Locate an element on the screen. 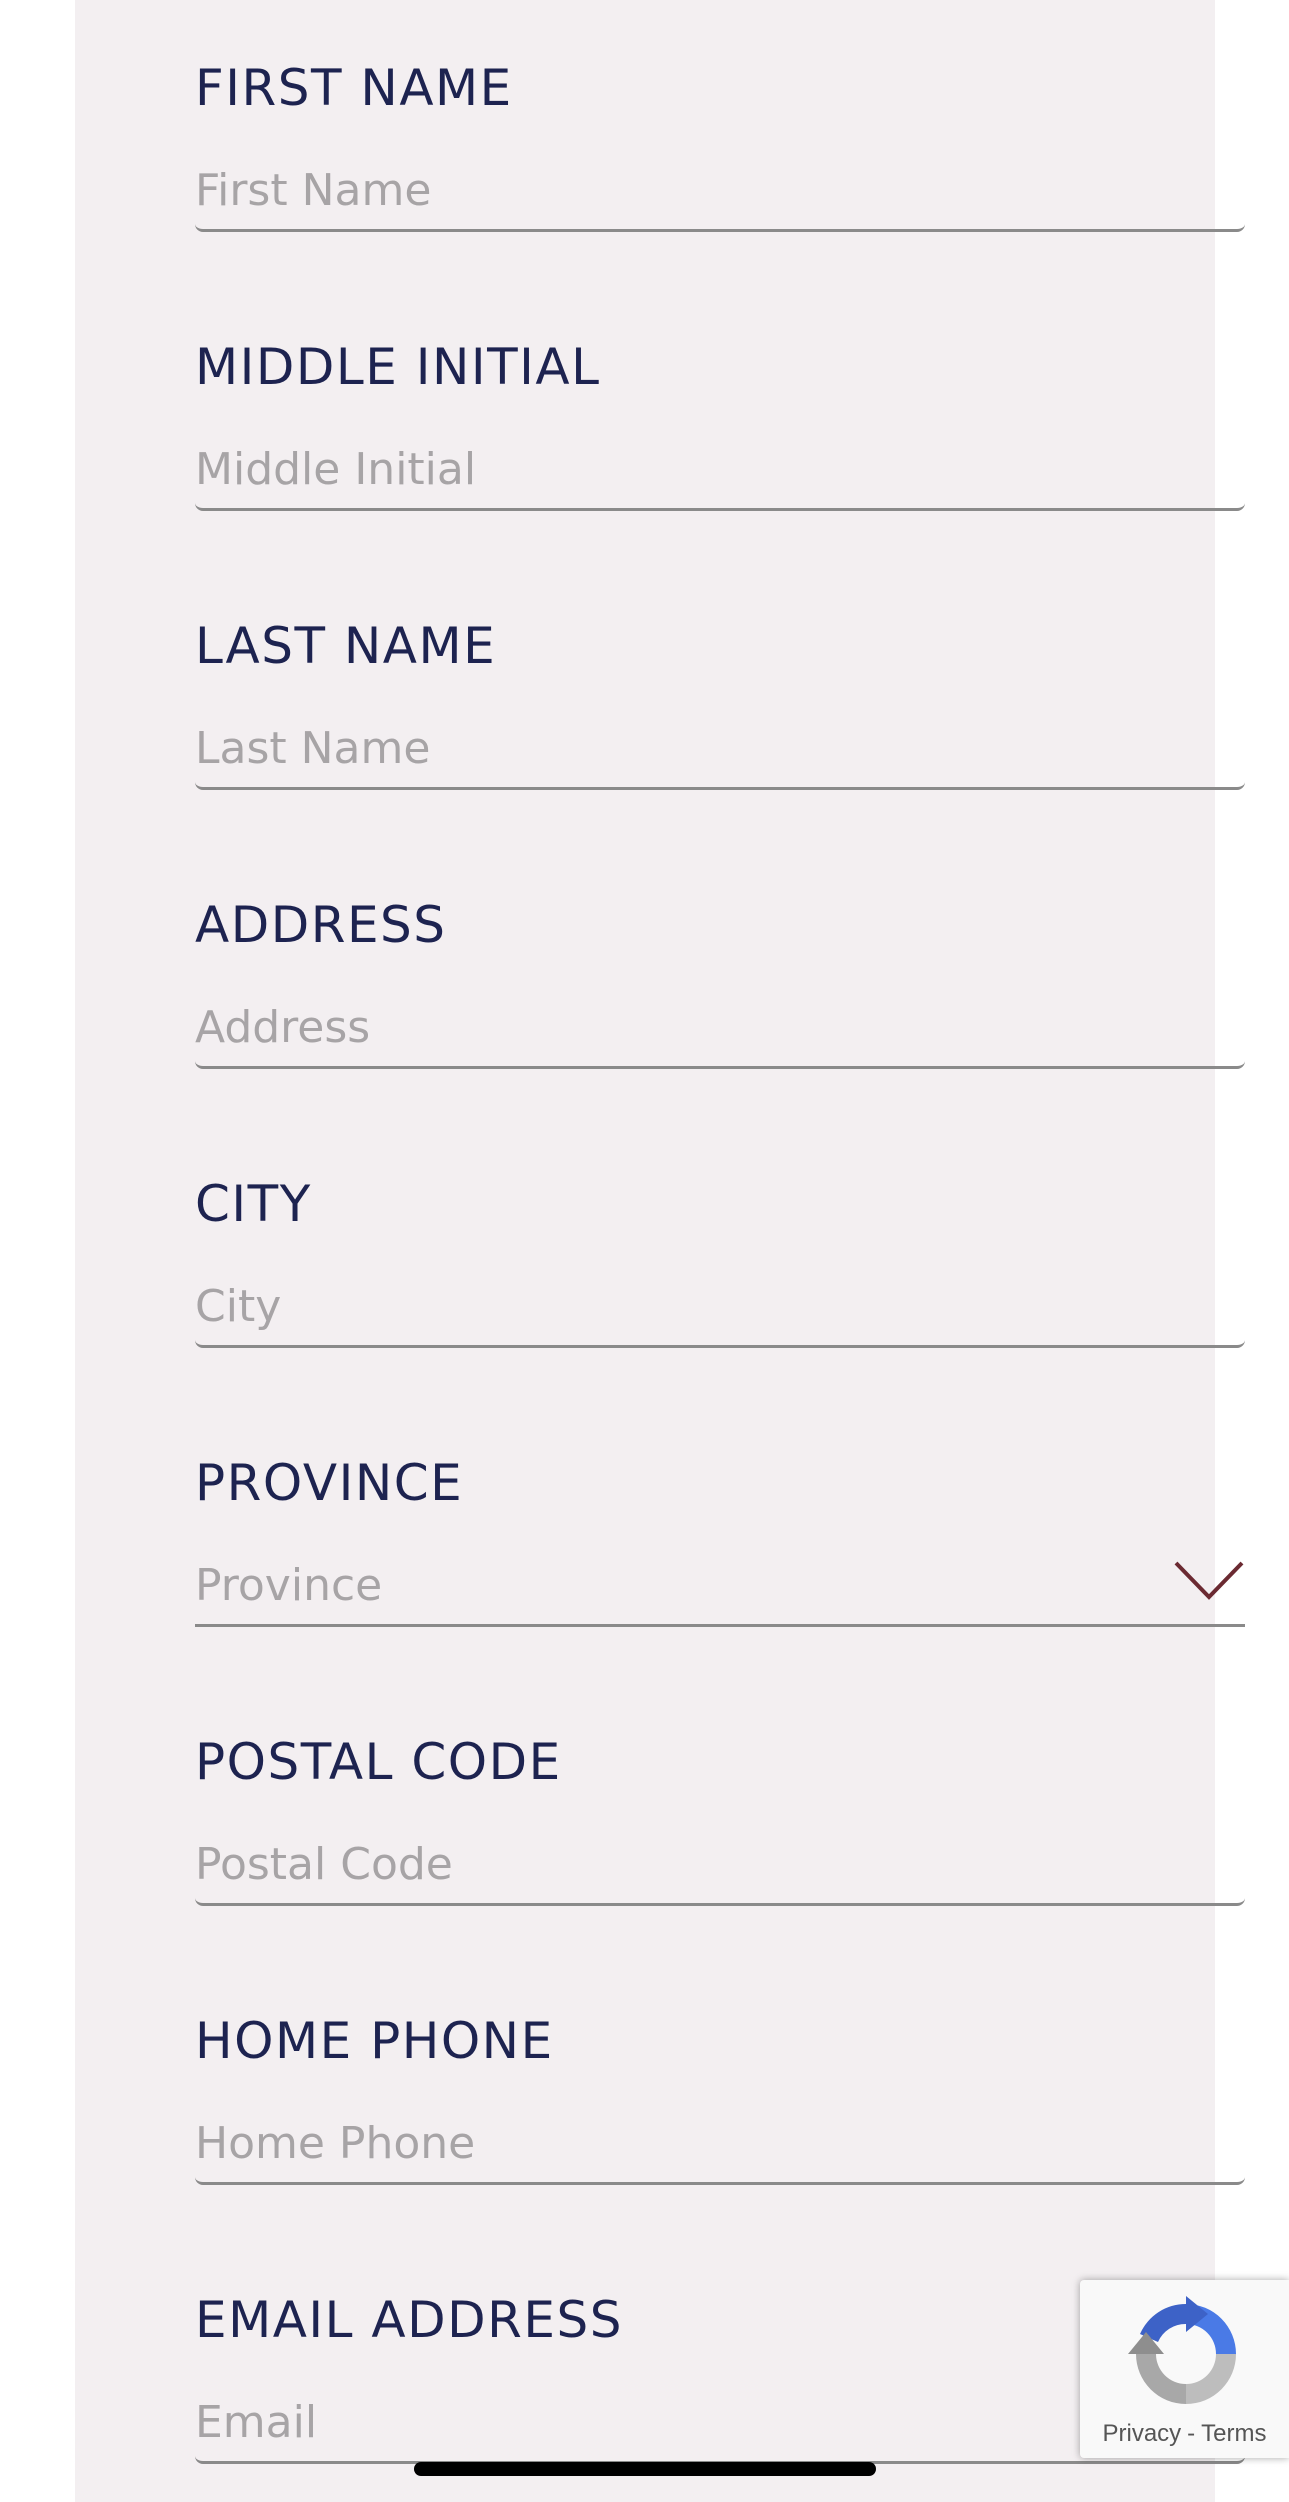 The width and height of the screenshot is (1289, 2502). home-phone-label: HOME PHONE is located at coordinates (374, 2041).